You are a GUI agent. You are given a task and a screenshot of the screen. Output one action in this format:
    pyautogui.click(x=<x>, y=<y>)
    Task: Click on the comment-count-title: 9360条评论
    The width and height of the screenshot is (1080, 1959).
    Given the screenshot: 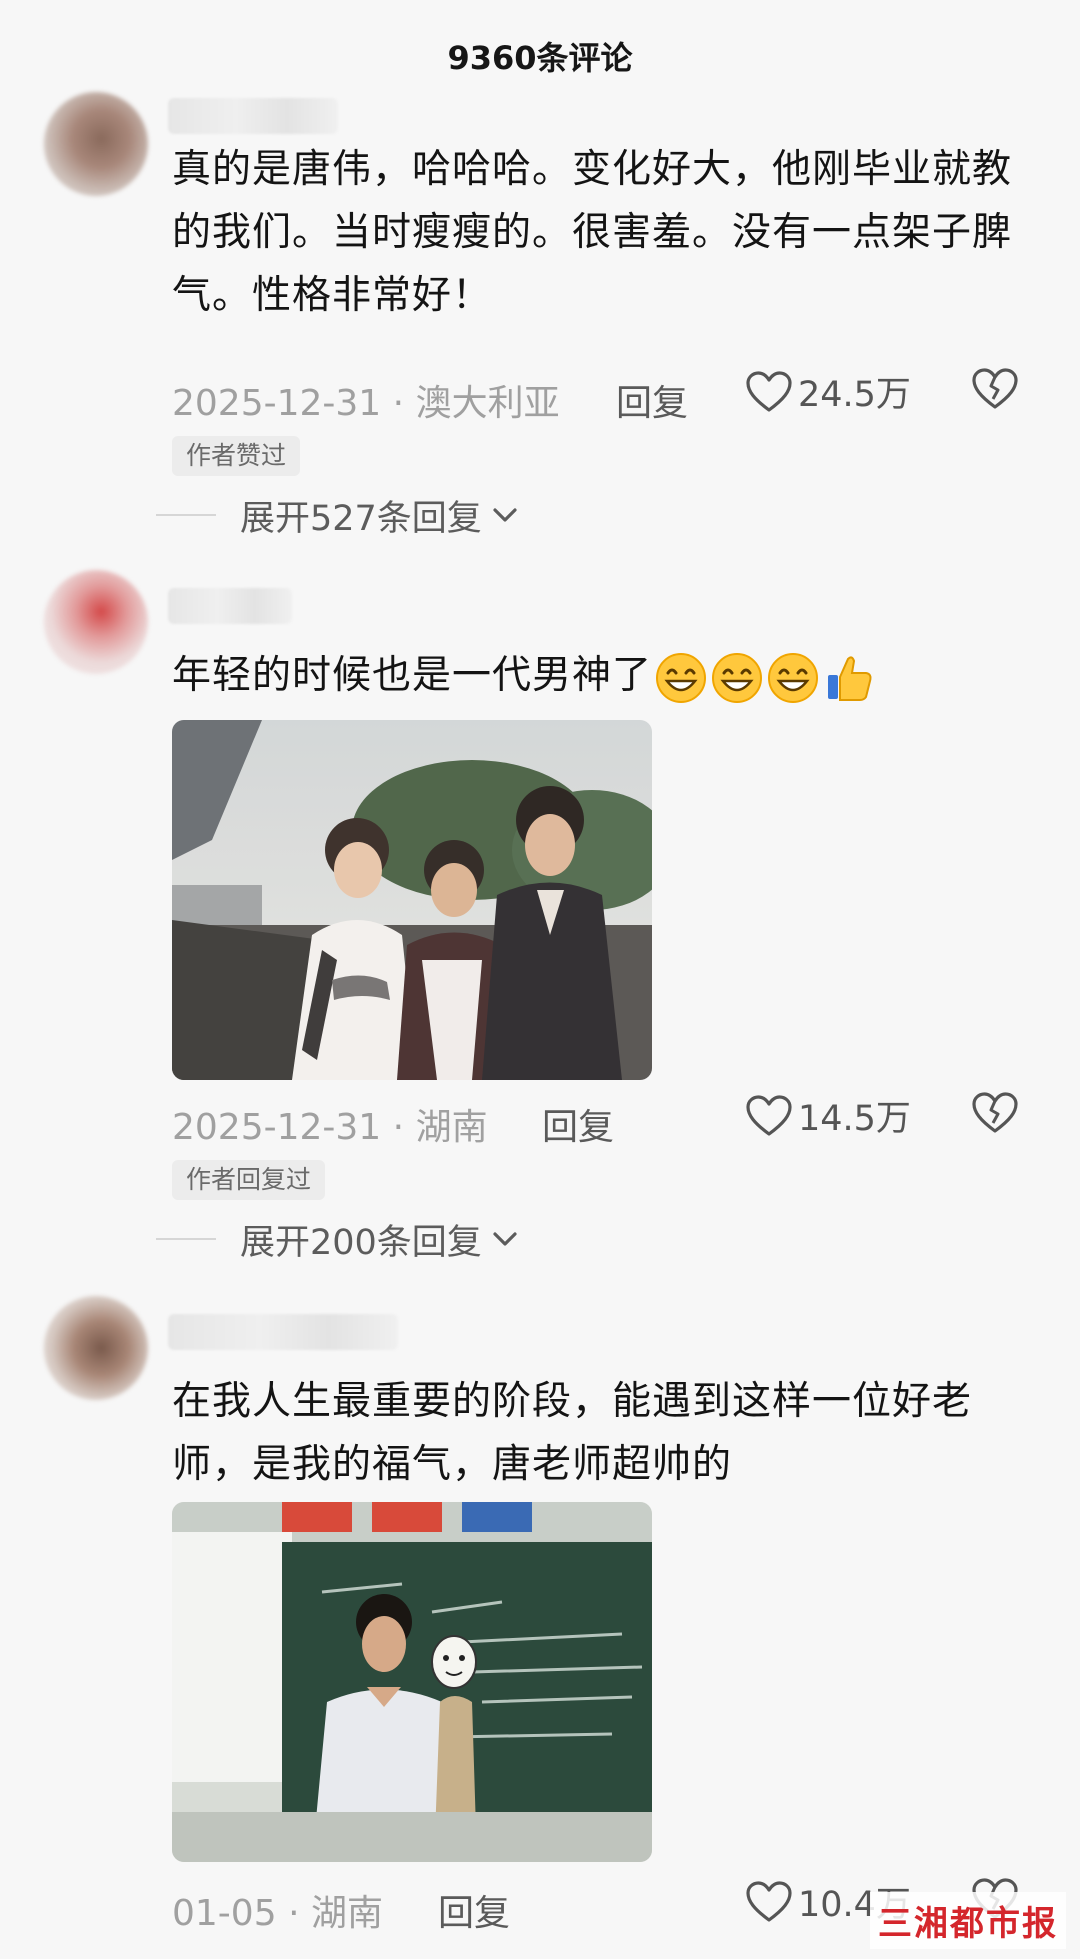 What is the action you would take?
    pyautogui.click(x=540, y=58)
    